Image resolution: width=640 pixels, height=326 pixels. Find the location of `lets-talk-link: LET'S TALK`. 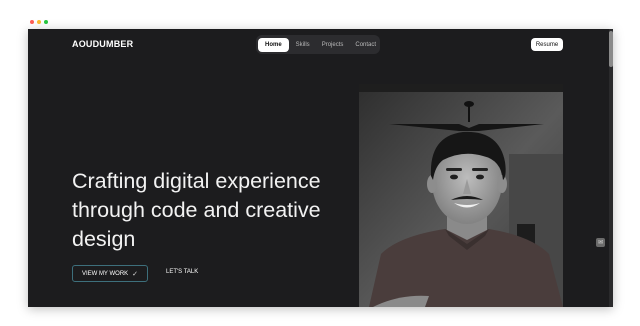

lets-talk-link: LET'S TALK is located at coordinates (182, 272).